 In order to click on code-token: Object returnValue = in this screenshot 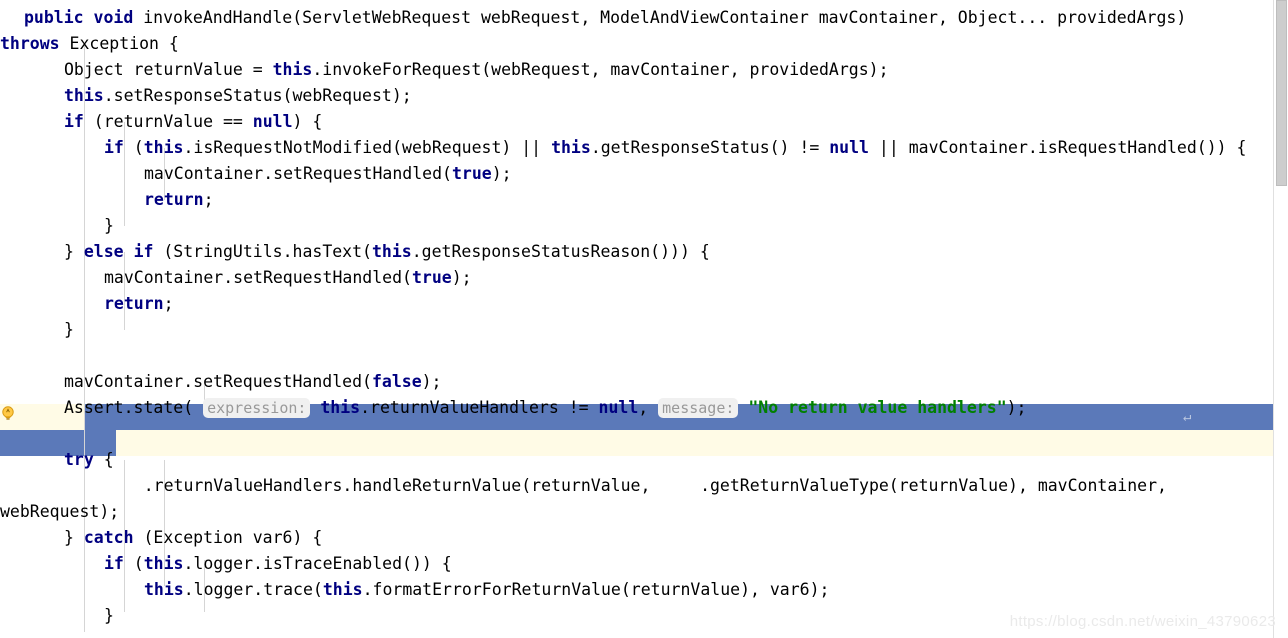, I will do `click(168, 69)`.